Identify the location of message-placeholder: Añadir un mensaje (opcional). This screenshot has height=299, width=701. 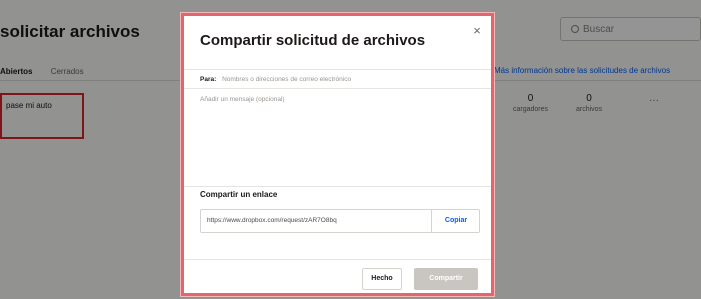
(242, 99).